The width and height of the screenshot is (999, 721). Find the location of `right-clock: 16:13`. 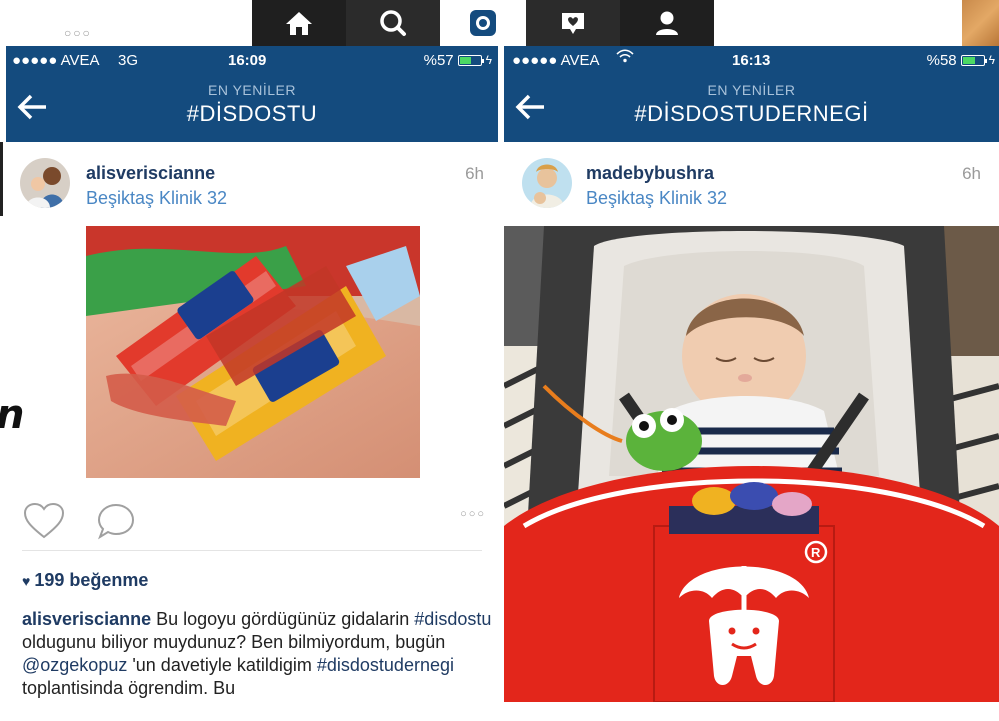

right-clock: 16:13 is located at coordinates (751, 60).